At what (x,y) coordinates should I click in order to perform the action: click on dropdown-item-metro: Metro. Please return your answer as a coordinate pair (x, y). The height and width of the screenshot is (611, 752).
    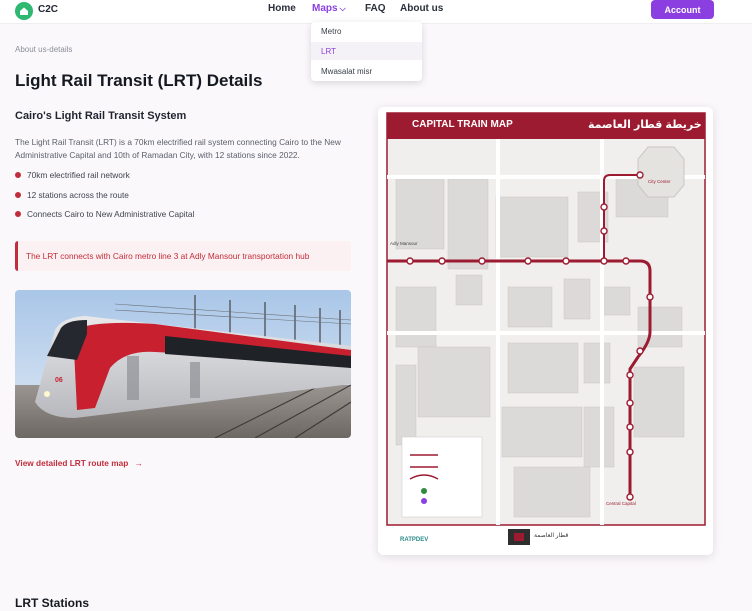
    Looking at the image, I should click on (366, 31).